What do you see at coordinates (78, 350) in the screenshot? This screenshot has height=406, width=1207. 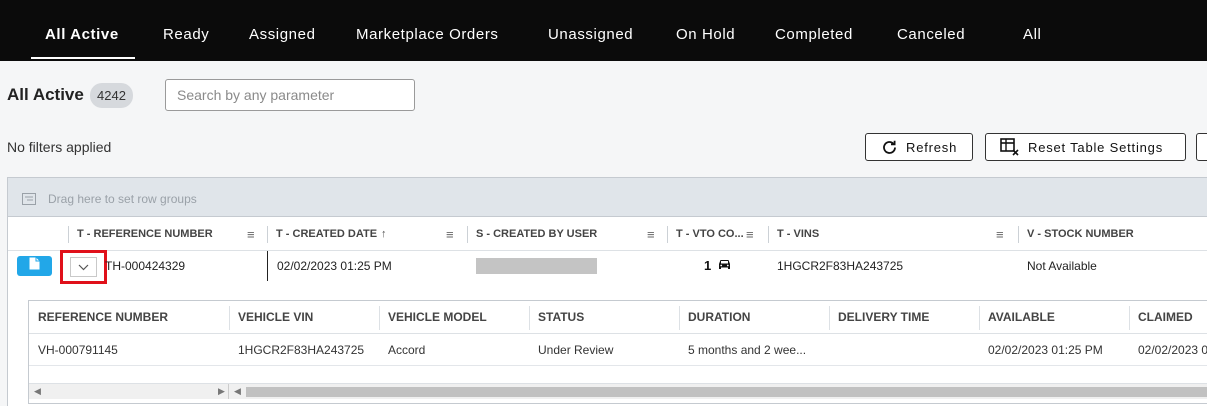 I see `detail-cell-reference-number: VH-000791145` at bounding box center [78, 350].